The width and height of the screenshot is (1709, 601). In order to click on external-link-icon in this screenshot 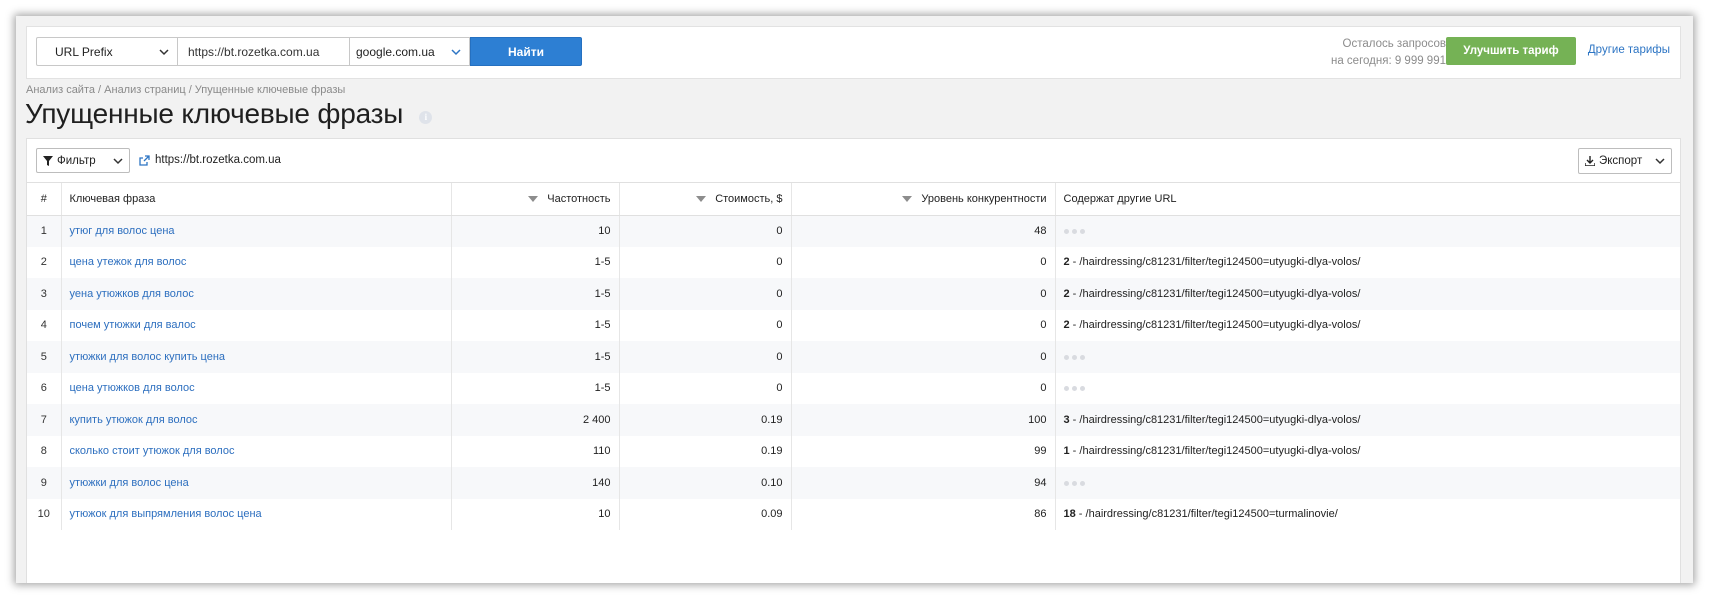, I will do `click(144, 160)`.